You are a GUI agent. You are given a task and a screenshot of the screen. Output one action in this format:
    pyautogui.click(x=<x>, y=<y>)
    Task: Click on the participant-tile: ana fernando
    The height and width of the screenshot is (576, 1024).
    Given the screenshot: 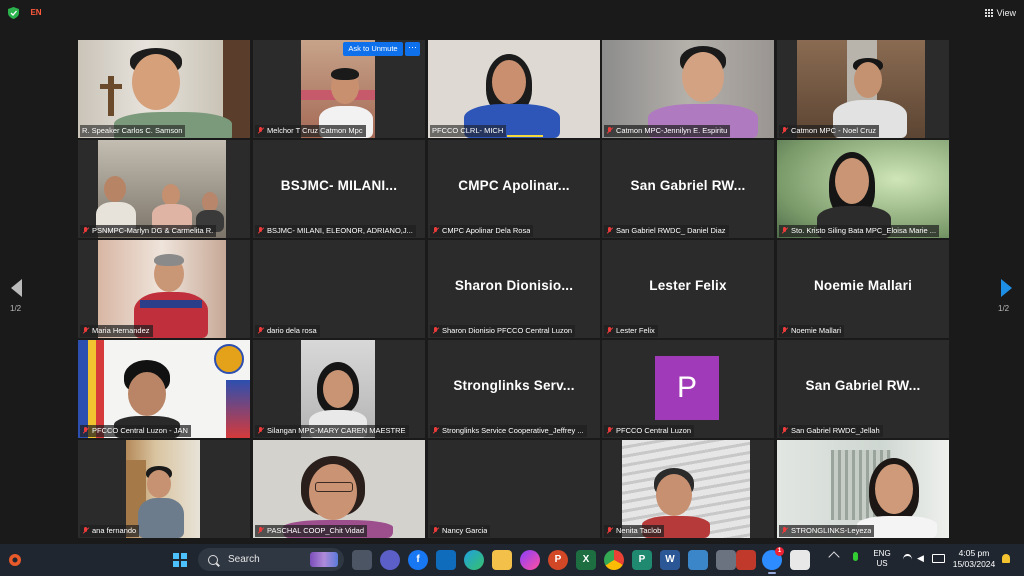 What is the action you would take?
    pyautogui.click(x=164, y=489)
    